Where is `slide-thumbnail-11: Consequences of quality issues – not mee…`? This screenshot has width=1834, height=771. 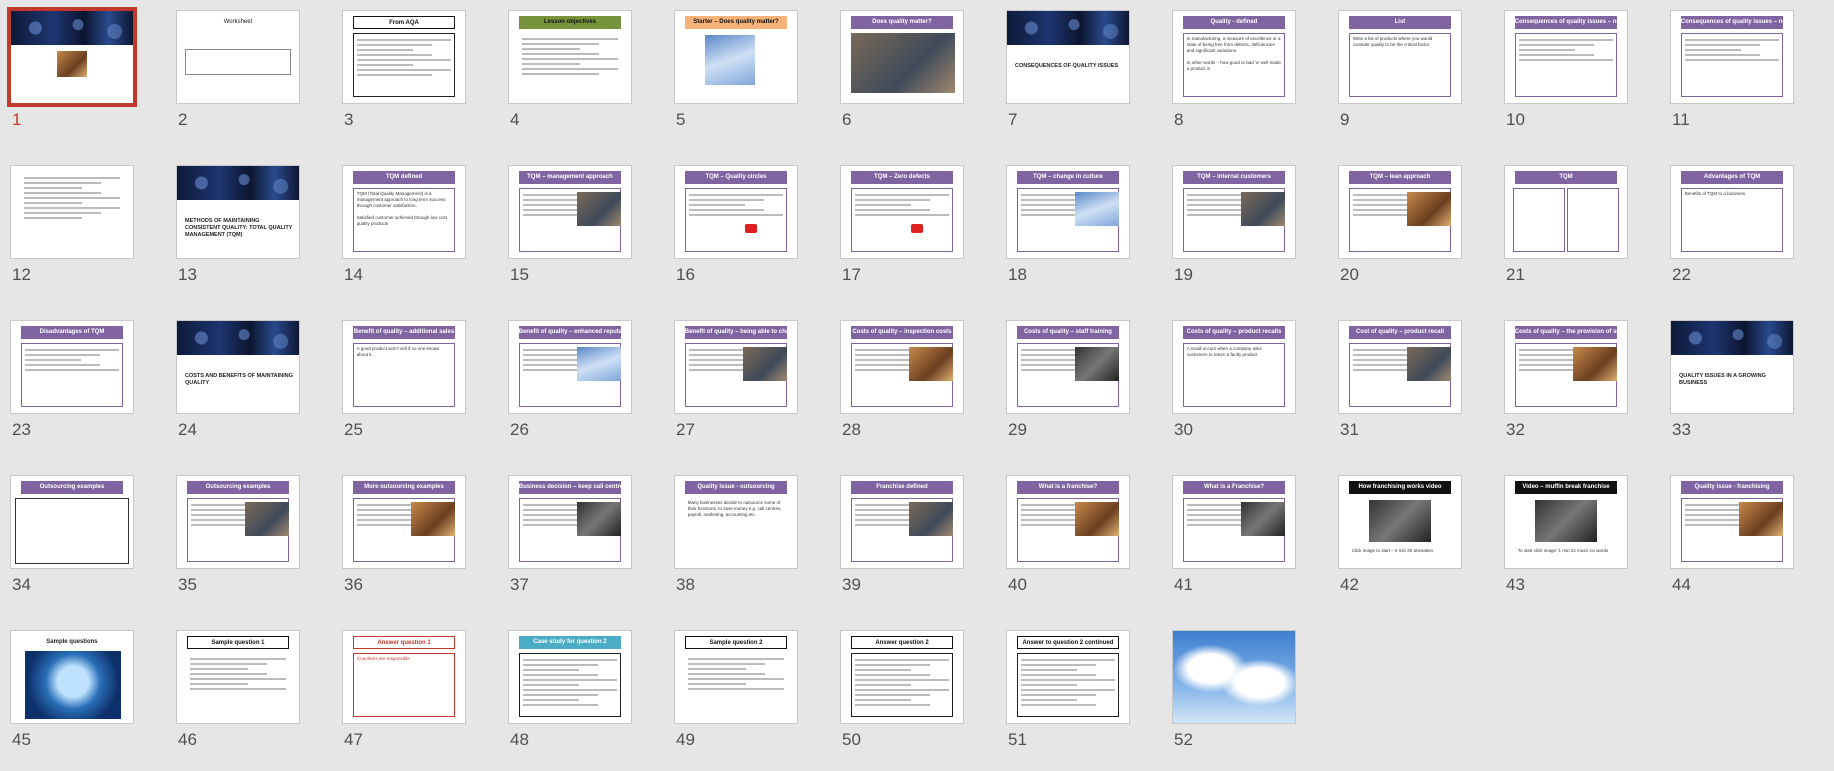 slide-thumbnail-11: Consequences of quality issues – not mee… is located at coordinates (1731, 70).